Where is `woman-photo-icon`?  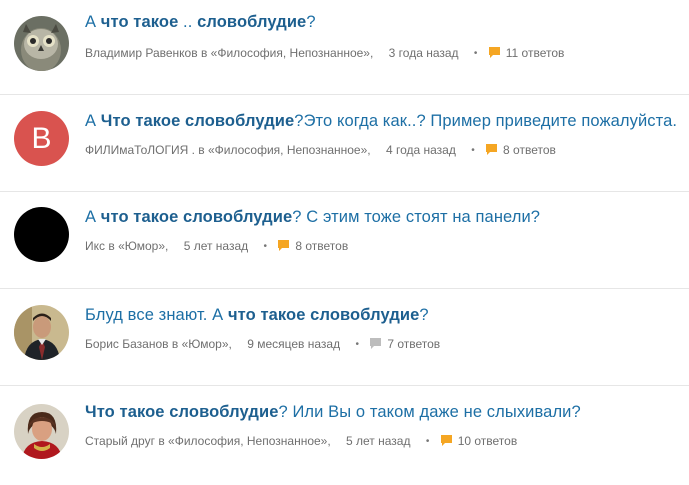
woman-photo-icon is located at coordinates (41, 431).